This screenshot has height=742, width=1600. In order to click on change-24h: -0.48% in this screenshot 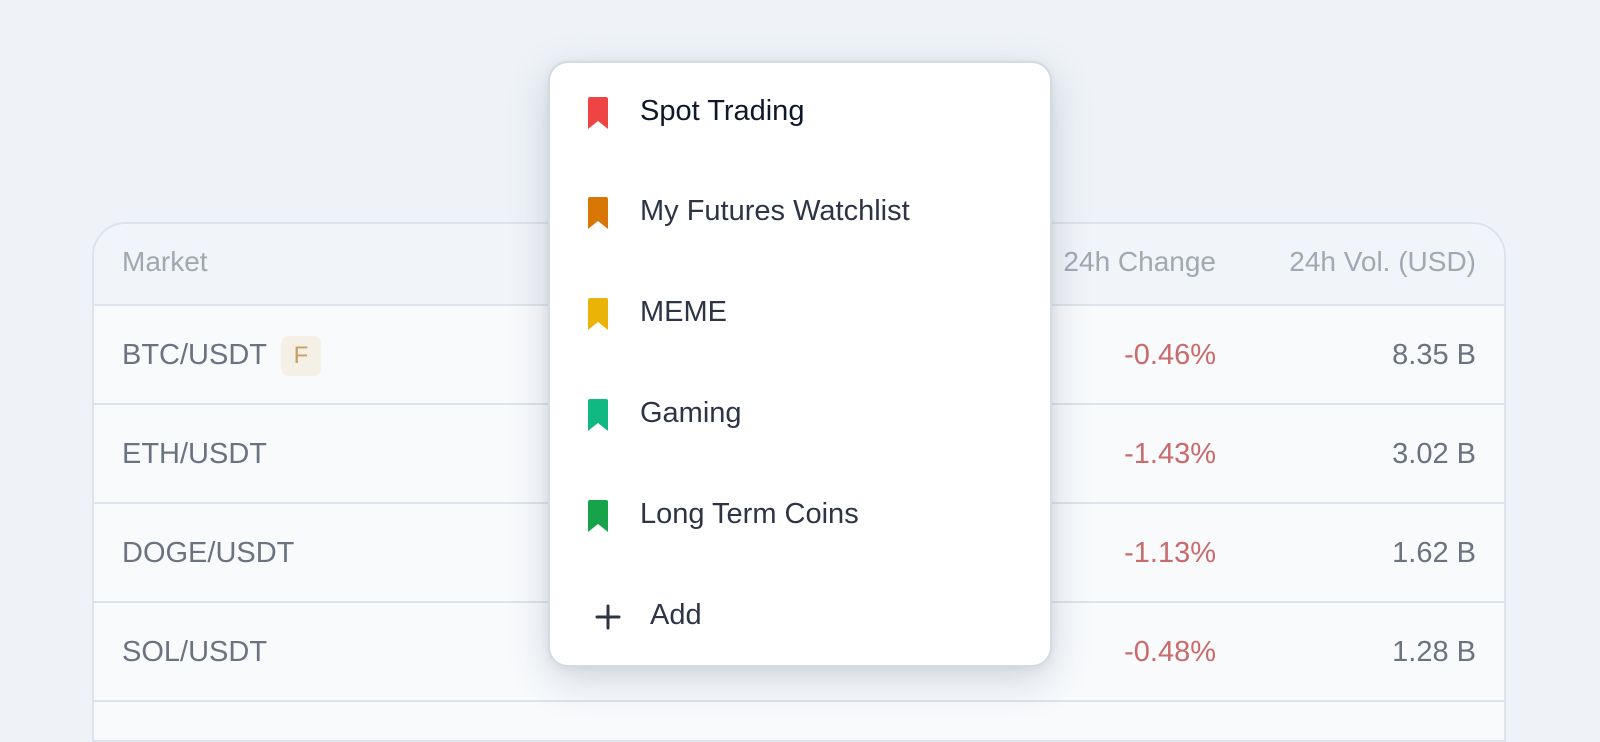, I will do `click(1170, 652)`.